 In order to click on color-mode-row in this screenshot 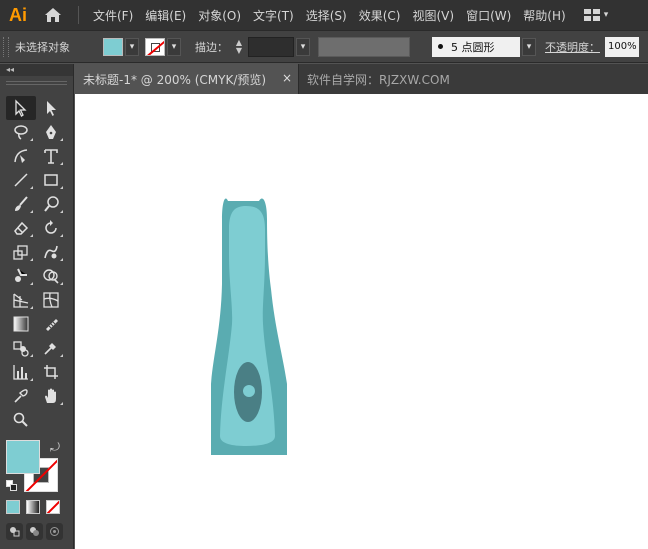, I will do `click(33, 507)`.